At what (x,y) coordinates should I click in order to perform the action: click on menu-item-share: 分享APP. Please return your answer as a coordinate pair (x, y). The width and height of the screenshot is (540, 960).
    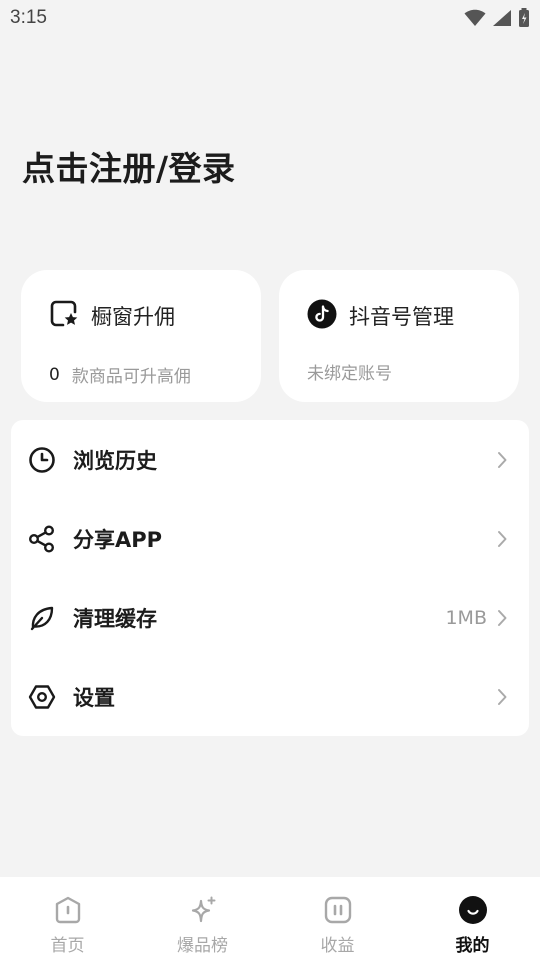
    Looking at the image, I should click on (270, 538).